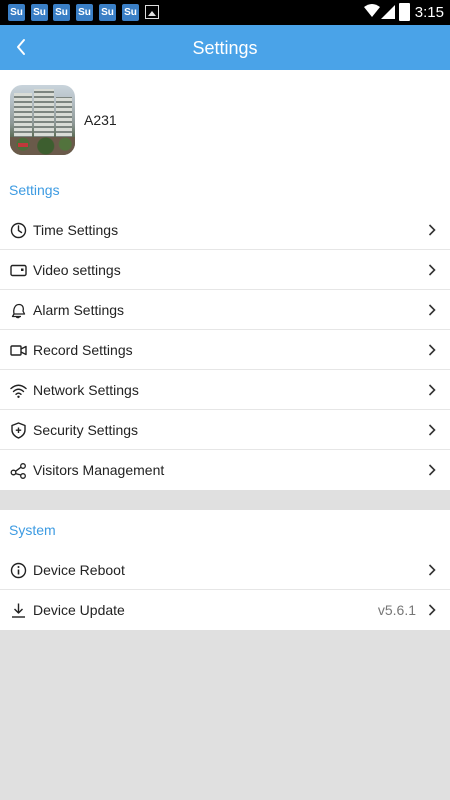 This screenshot has width=450, height=800. What do you see at coordinates (225, 230) in the screenshot?
I see `time-settings-row: Time Settings` at bounding box center [225, 230].